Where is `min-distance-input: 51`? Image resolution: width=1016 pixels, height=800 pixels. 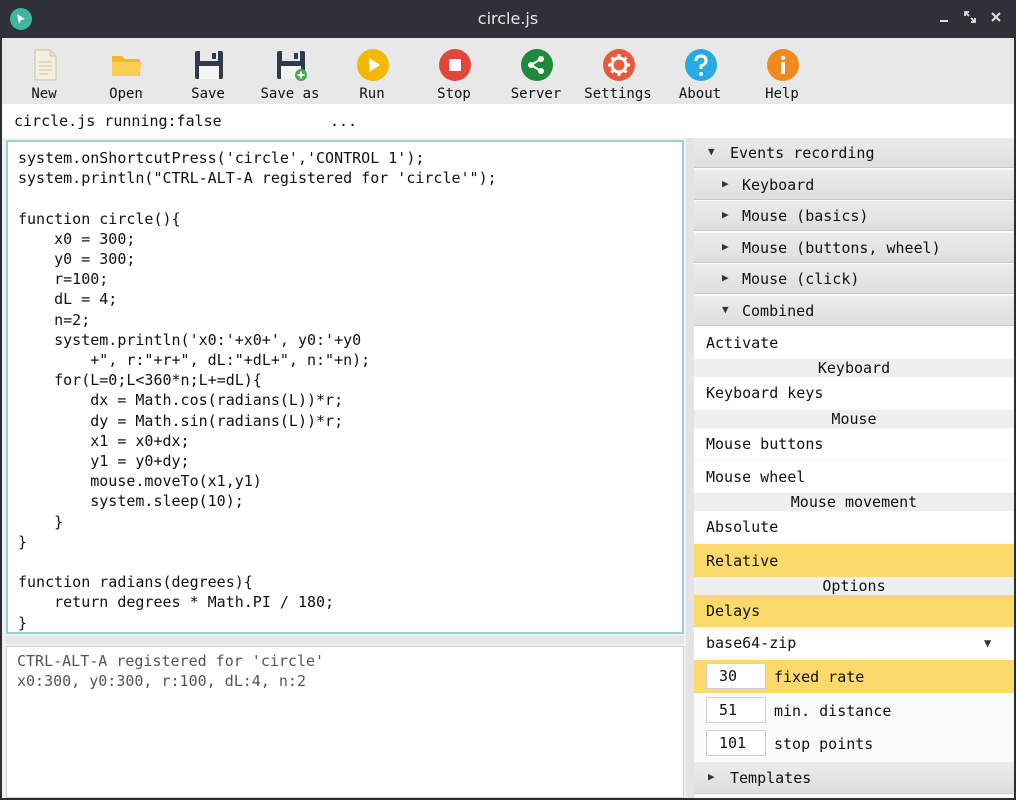 min-distance-input: 51 is located at coordinates (736, 710).